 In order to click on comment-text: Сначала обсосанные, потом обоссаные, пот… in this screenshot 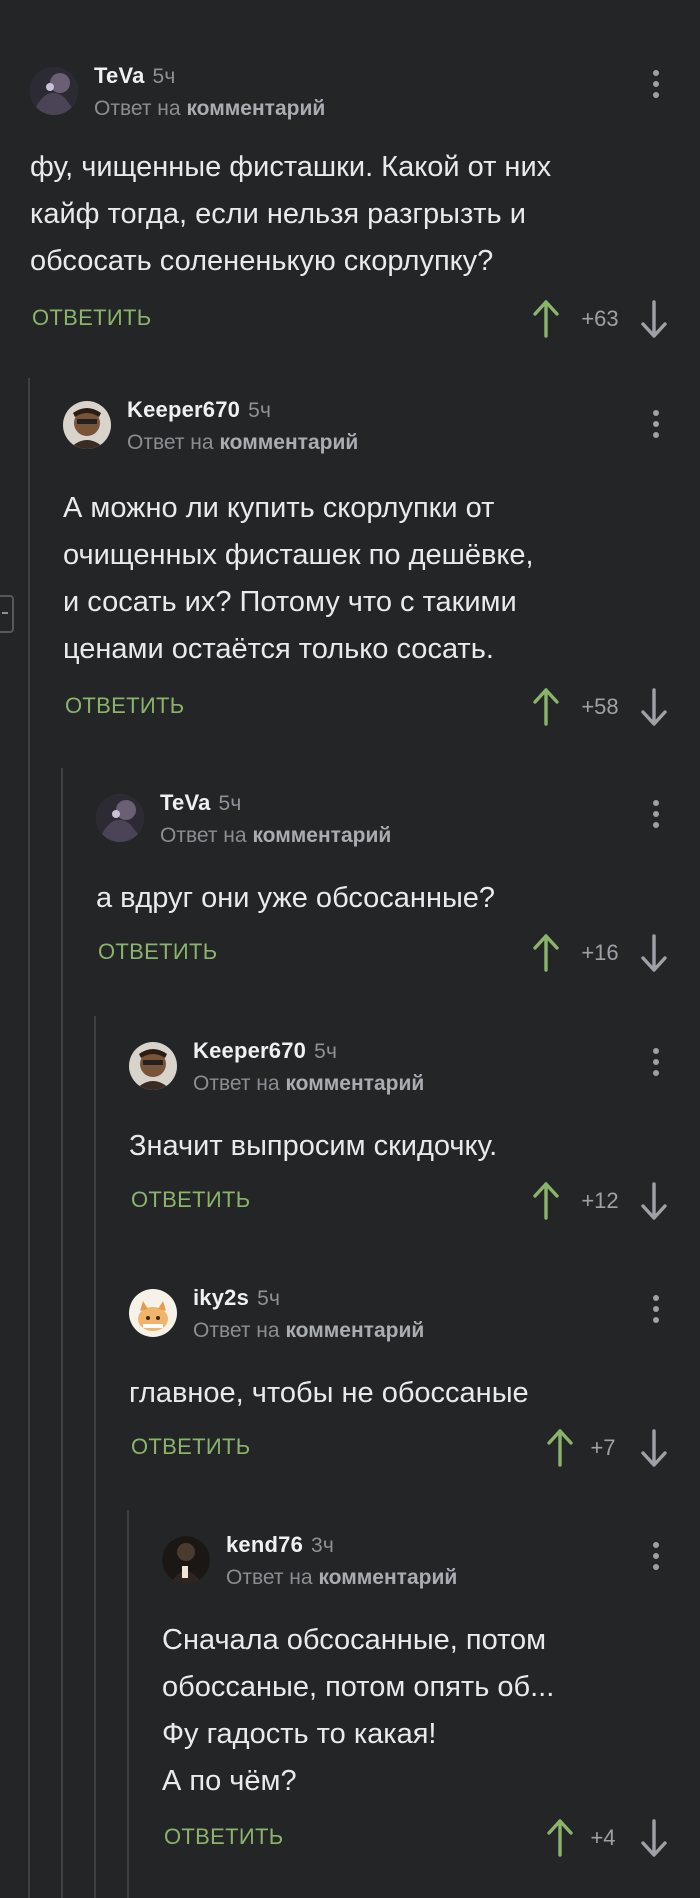, I will do `click(358, 1710)`.